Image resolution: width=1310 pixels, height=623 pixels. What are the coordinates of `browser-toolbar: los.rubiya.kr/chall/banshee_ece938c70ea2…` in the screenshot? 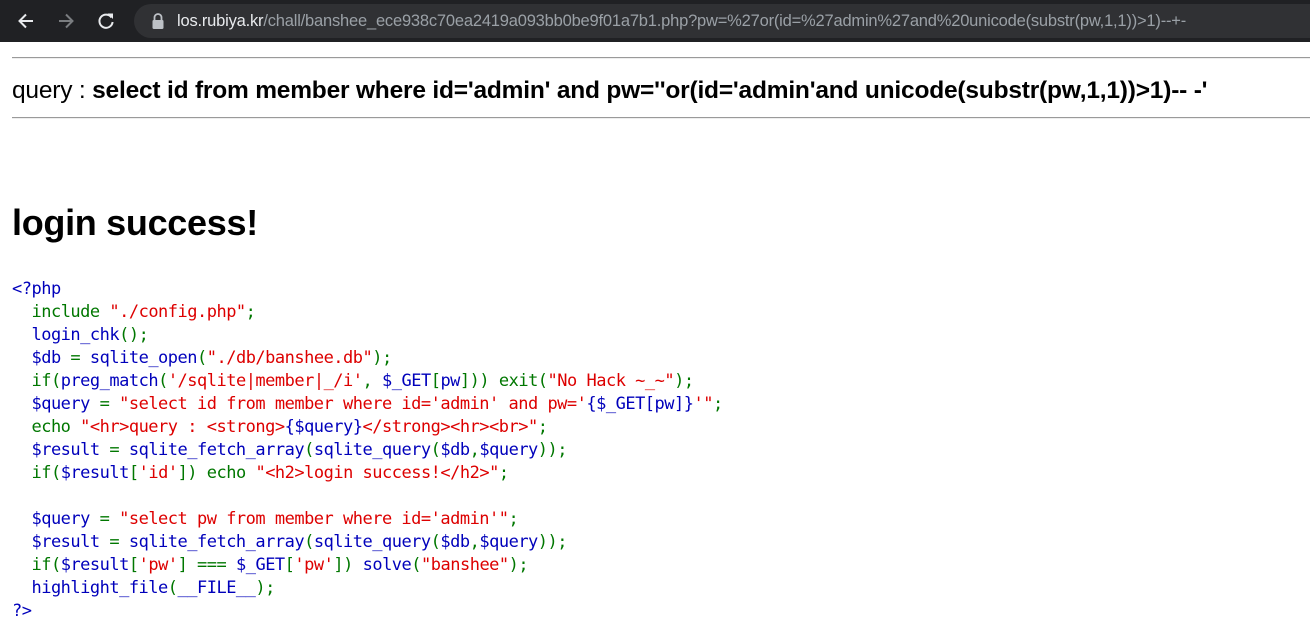 It's located at (655, 21).